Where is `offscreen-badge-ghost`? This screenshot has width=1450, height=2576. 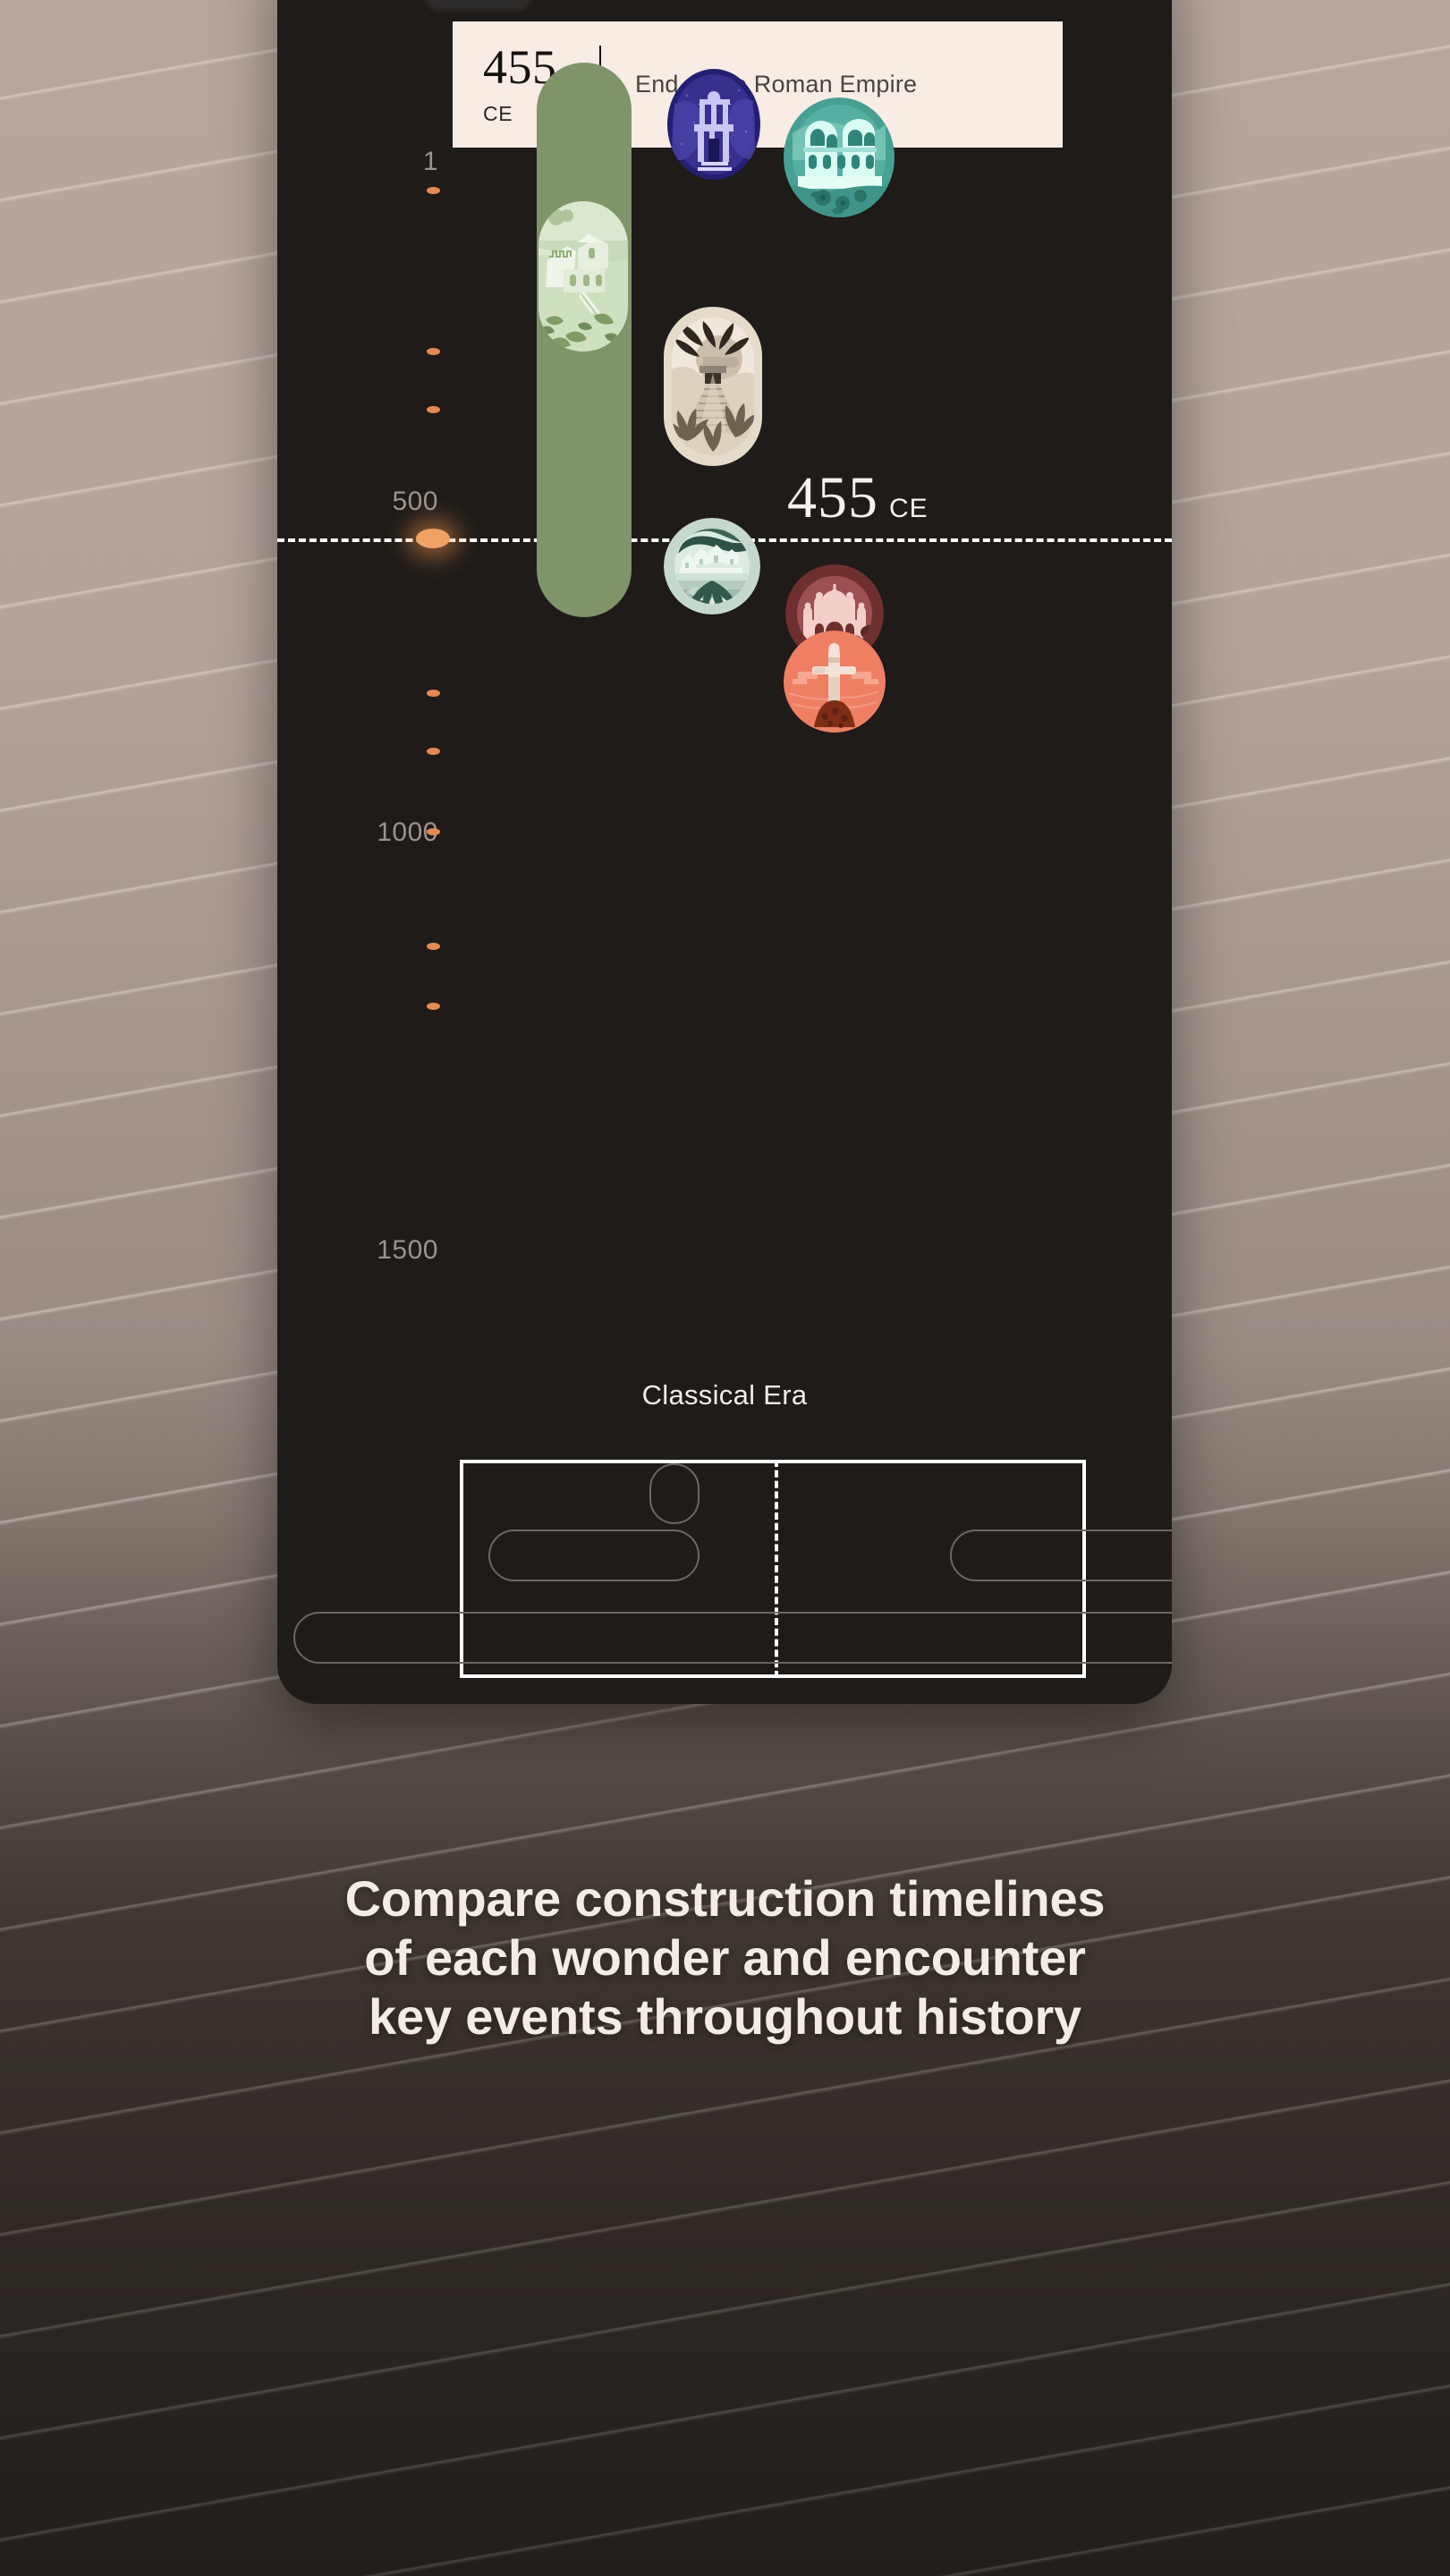 offscreen-badge-ghost is located at coordinates (479, 5).